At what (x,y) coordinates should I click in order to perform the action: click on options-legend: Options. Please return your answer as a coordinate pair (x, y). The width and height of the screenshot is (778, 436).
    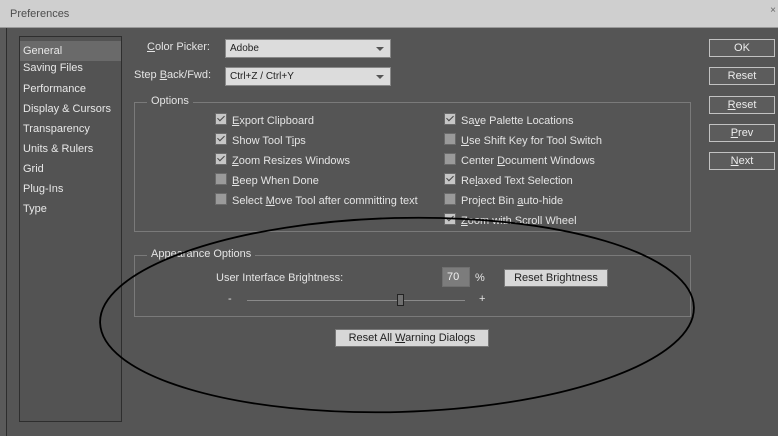
    Looking at the image, I should click on (170, 101).